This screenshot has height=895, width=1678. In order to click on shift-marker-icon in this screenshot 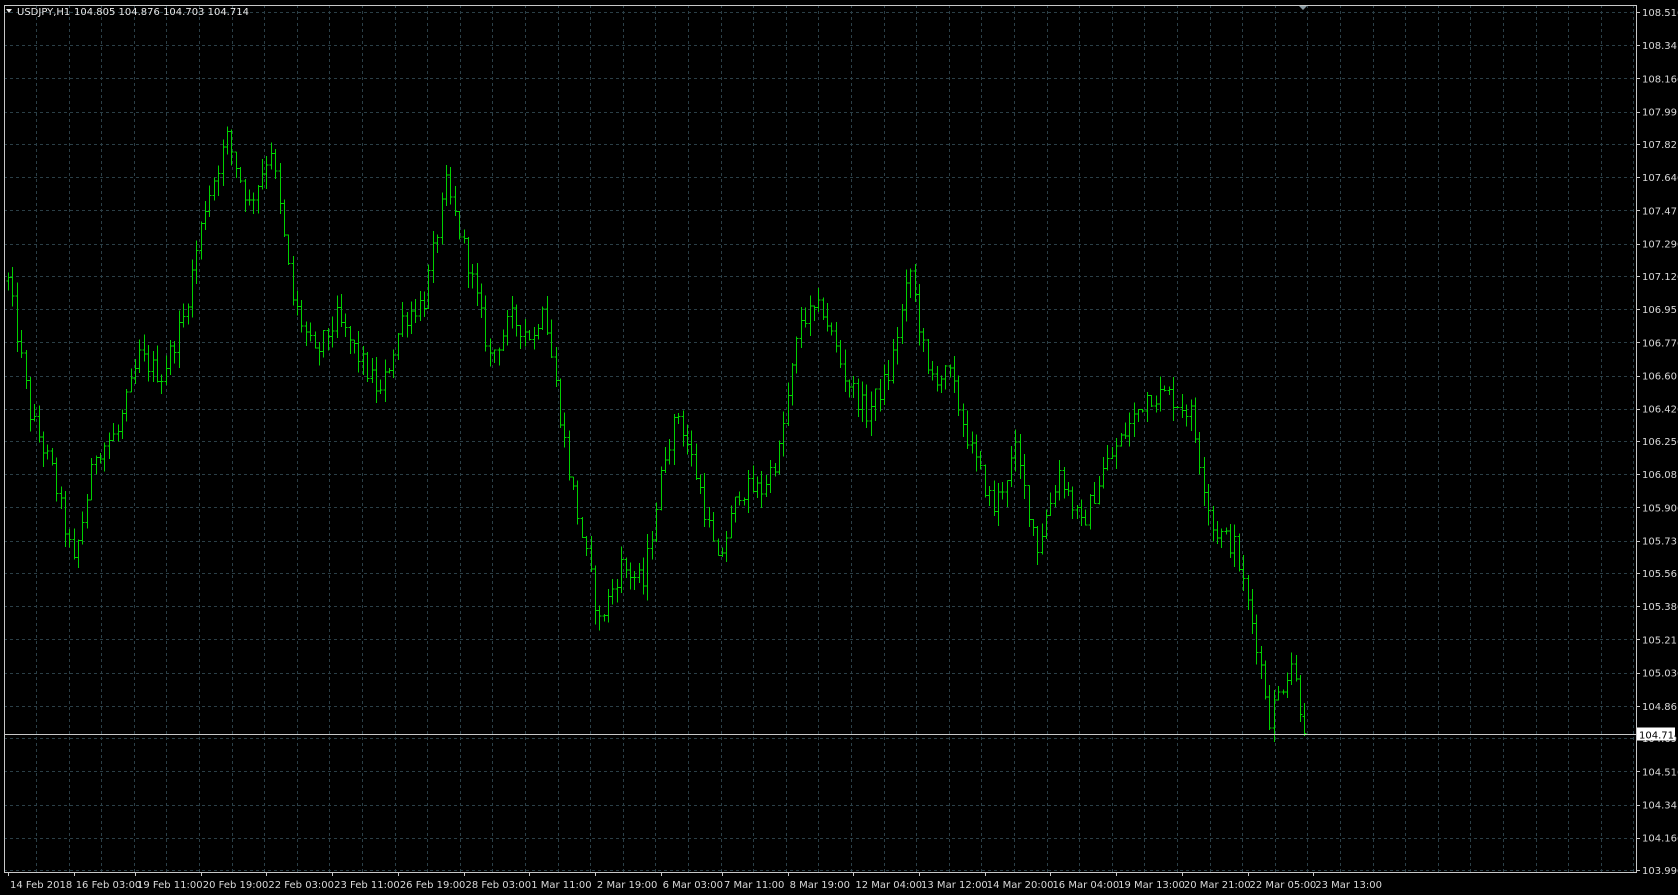, I will do `click(1303, 8)`.